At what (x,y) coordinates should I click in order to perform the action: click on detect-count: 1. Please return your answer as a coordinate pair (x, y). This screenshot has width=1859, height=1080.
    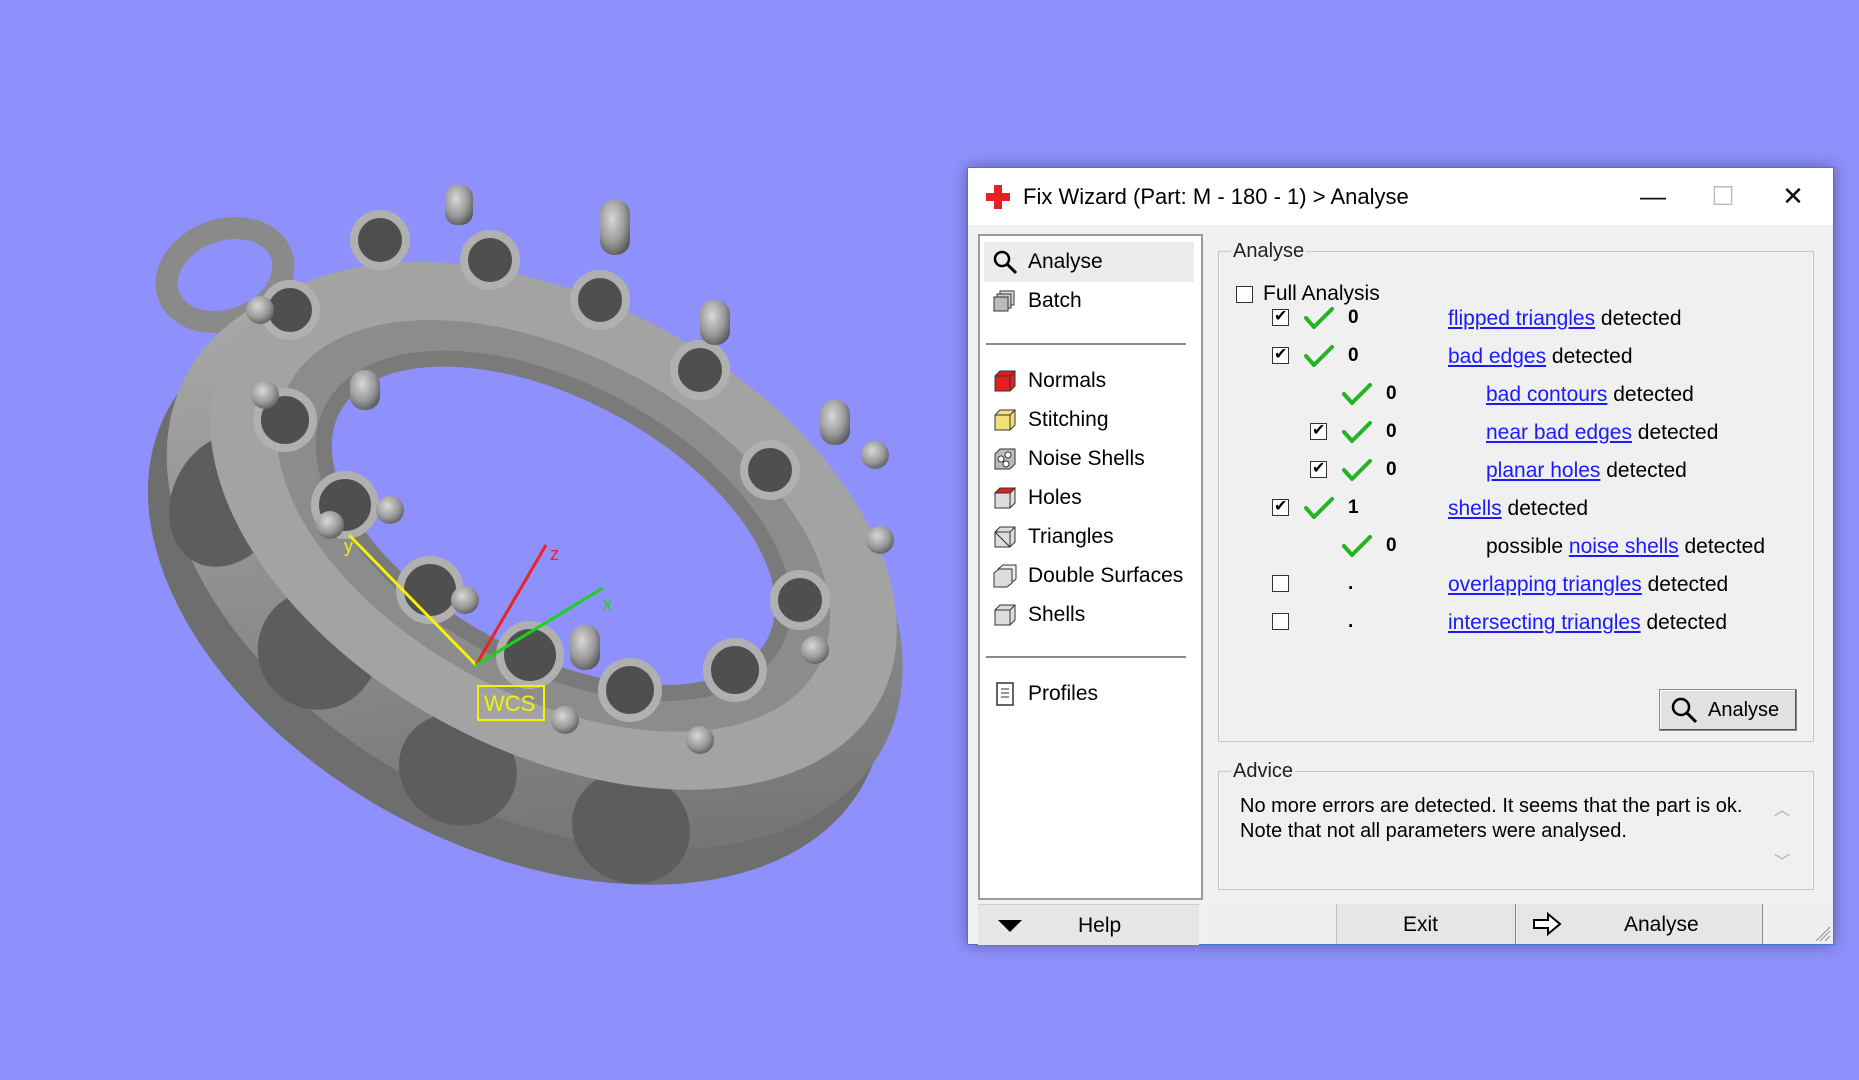
    Looking at the image, I should click on (1353, 507).